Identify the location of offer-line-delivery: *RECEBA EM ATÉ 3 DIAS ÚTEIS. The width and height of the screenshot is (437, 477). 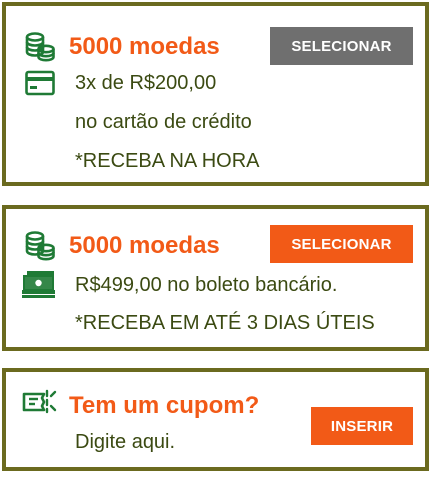
(225, 323).